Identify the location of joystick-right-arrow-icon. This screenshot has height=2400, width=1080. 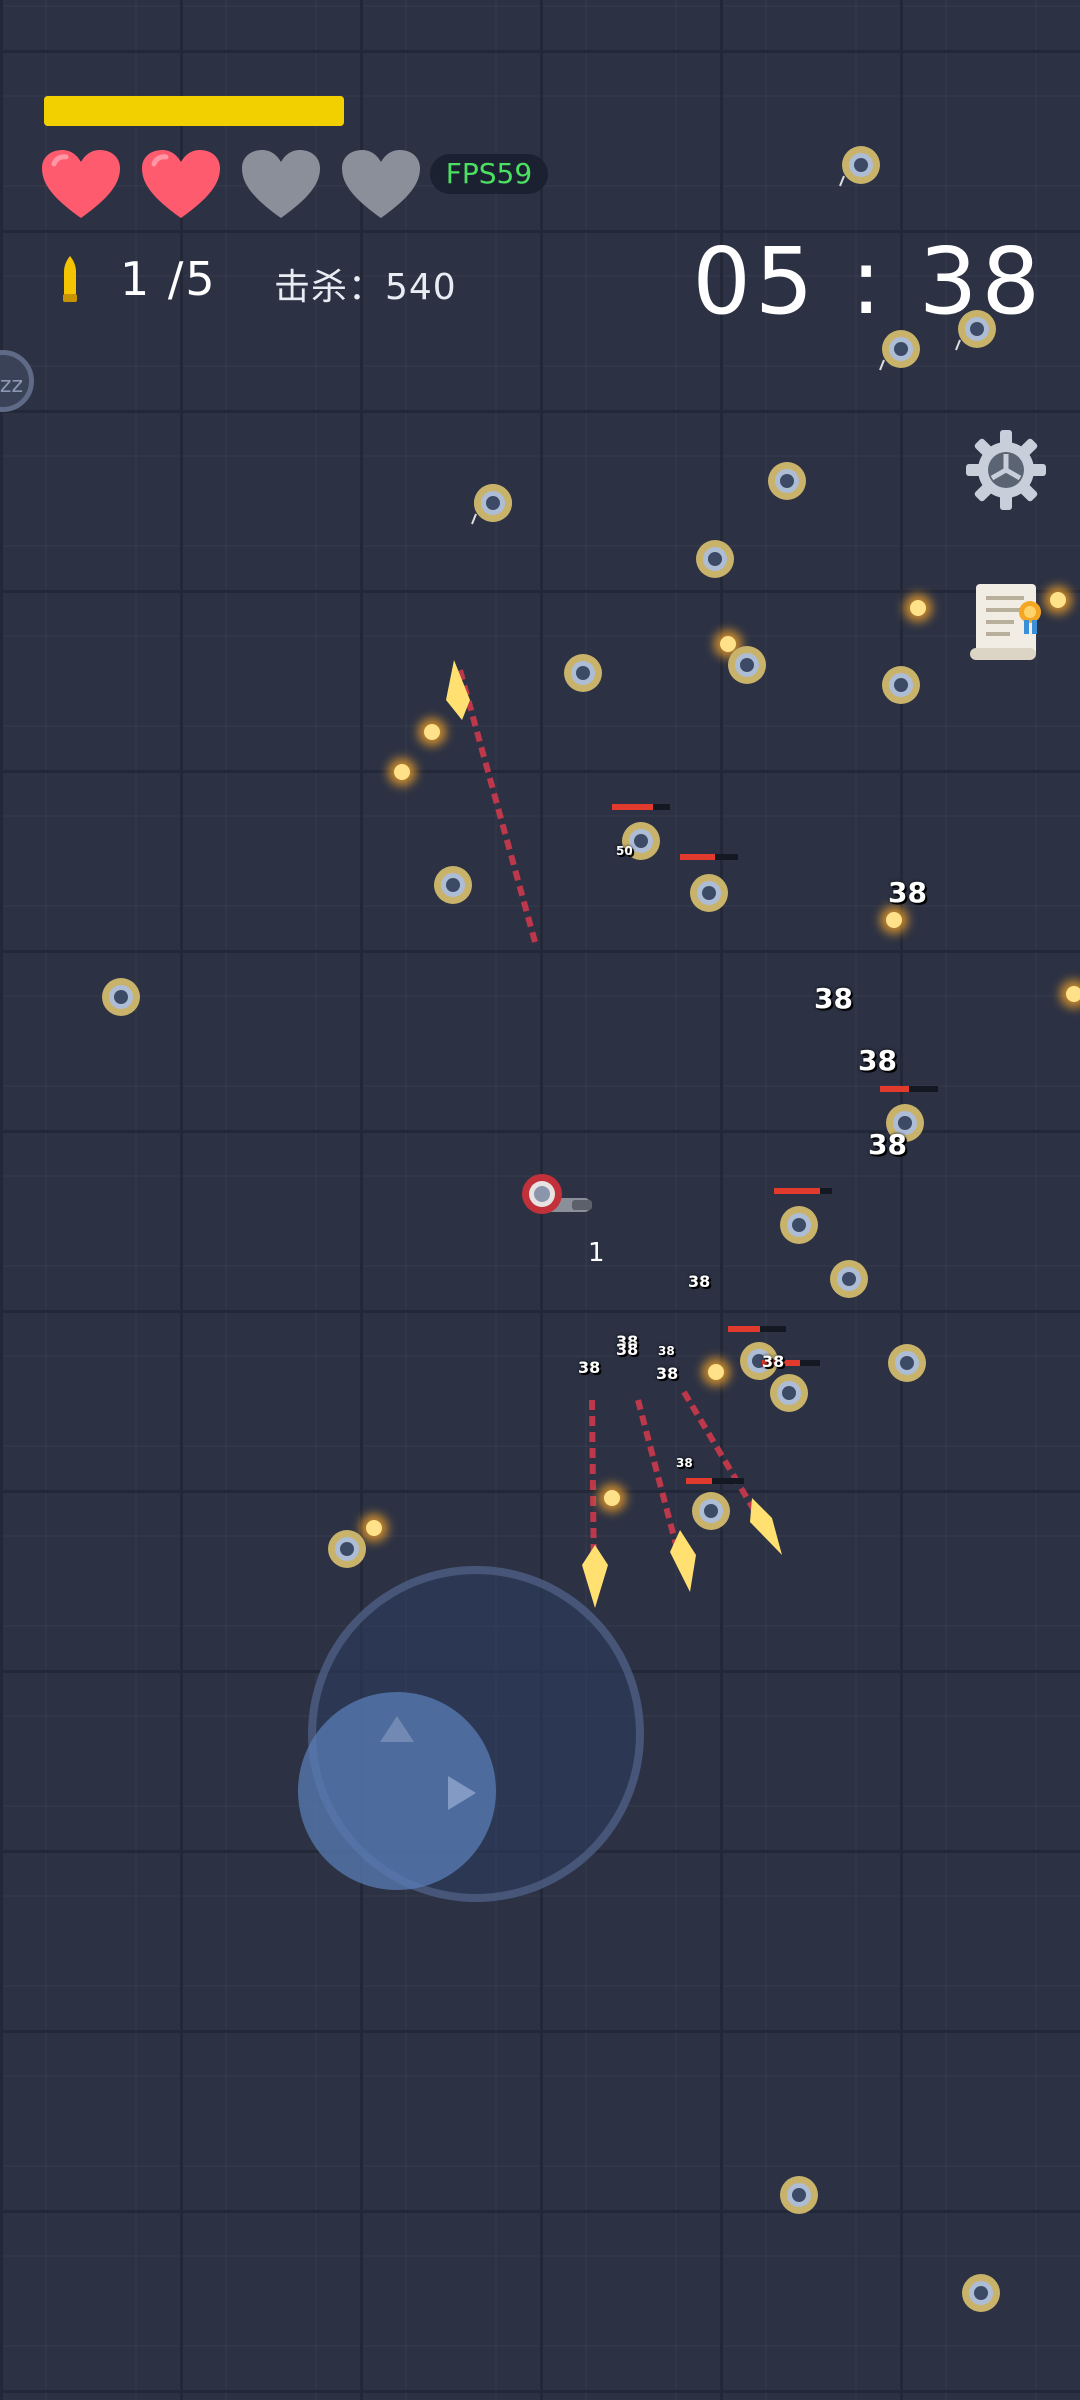
(462, 1793).